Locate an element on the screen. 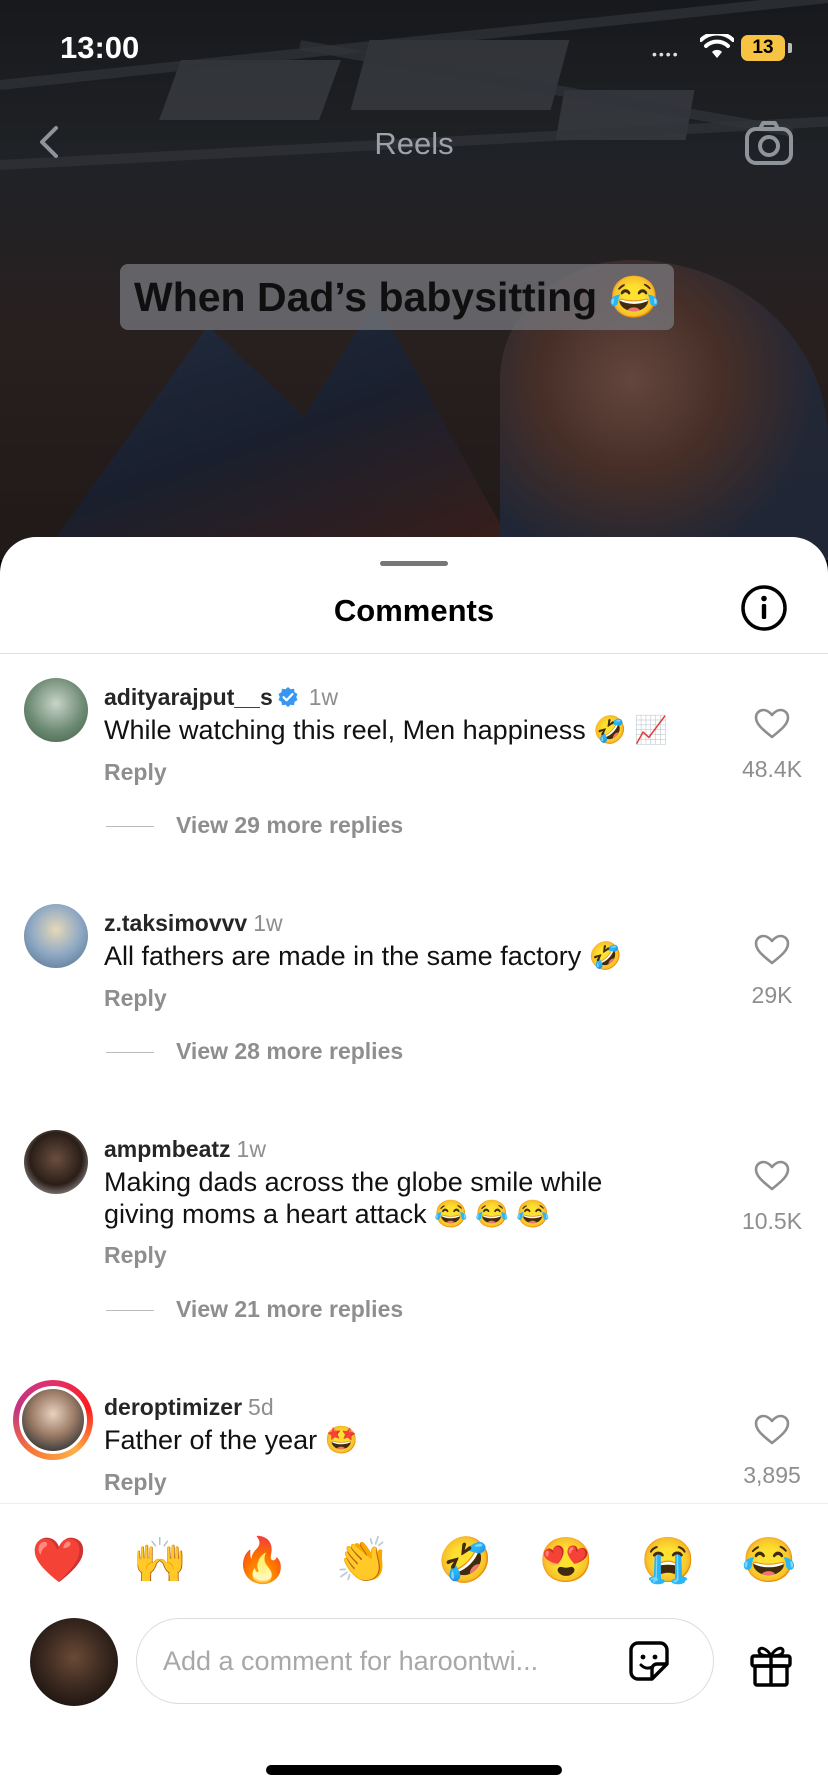  comment-username: adityarajput__s is located at coordinates (188, 697).